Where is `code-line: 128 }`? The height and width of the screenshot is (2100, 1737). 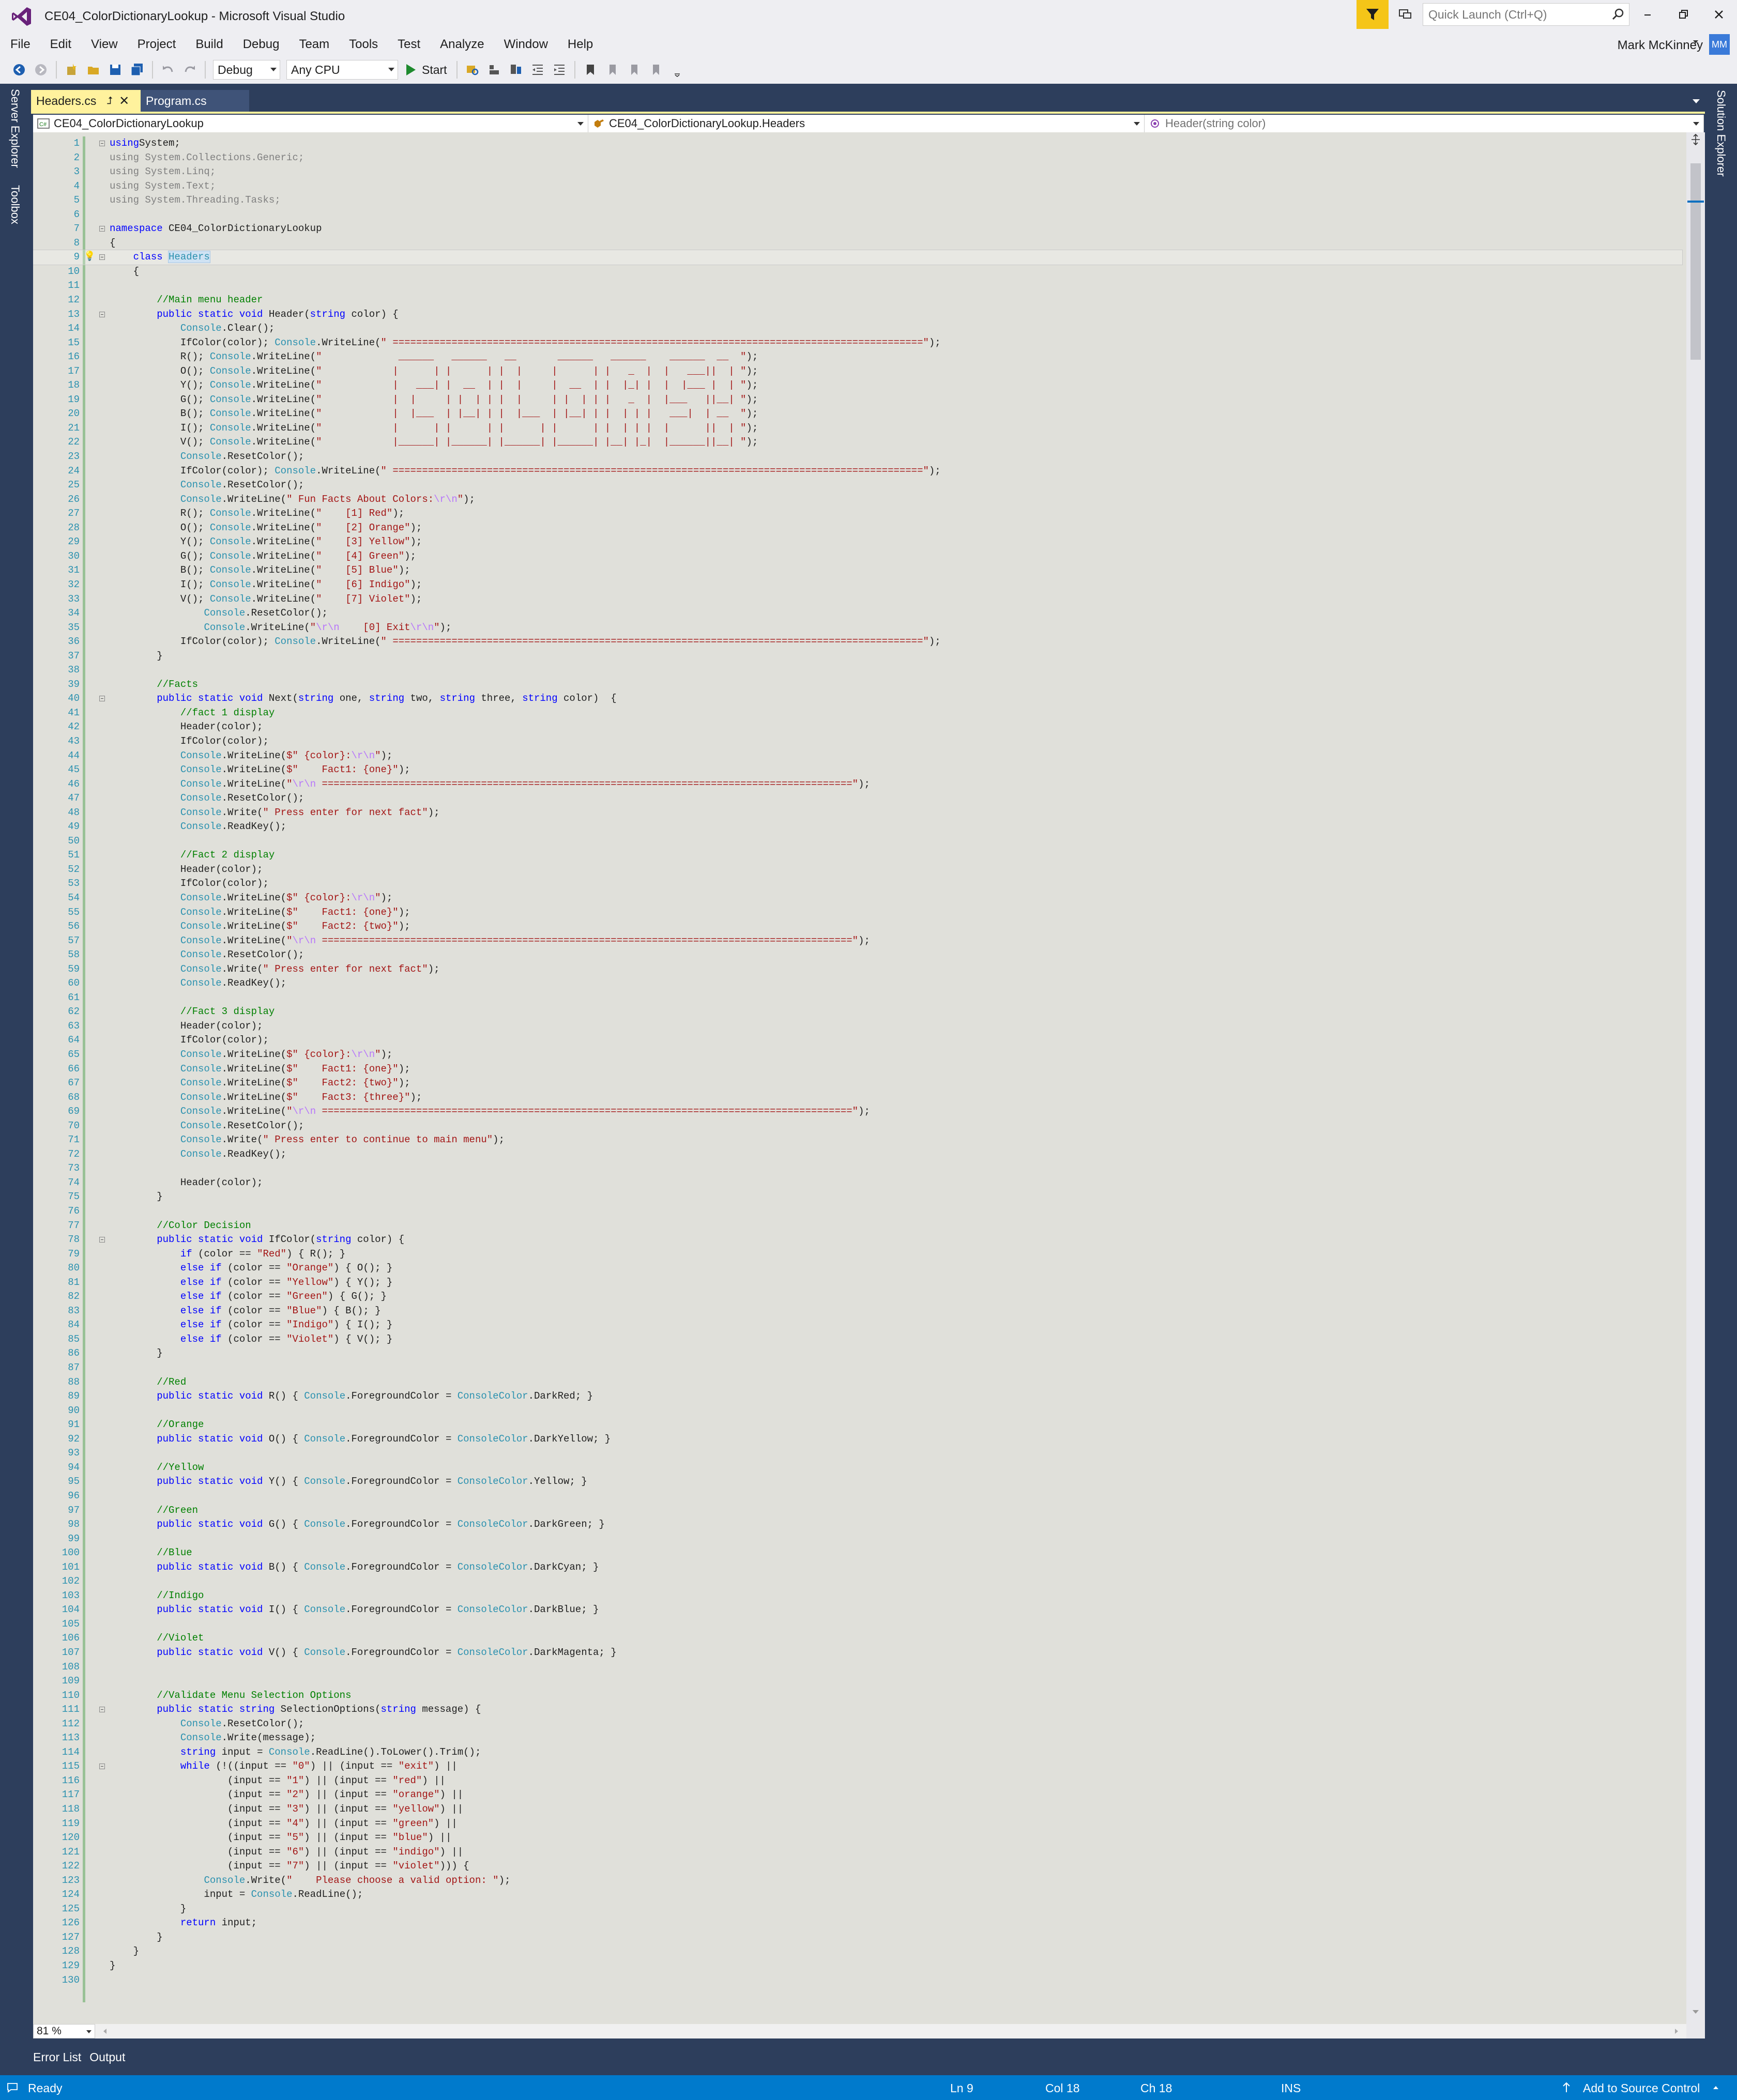
code-line: 128 } is located at coordinates (858, 1951).